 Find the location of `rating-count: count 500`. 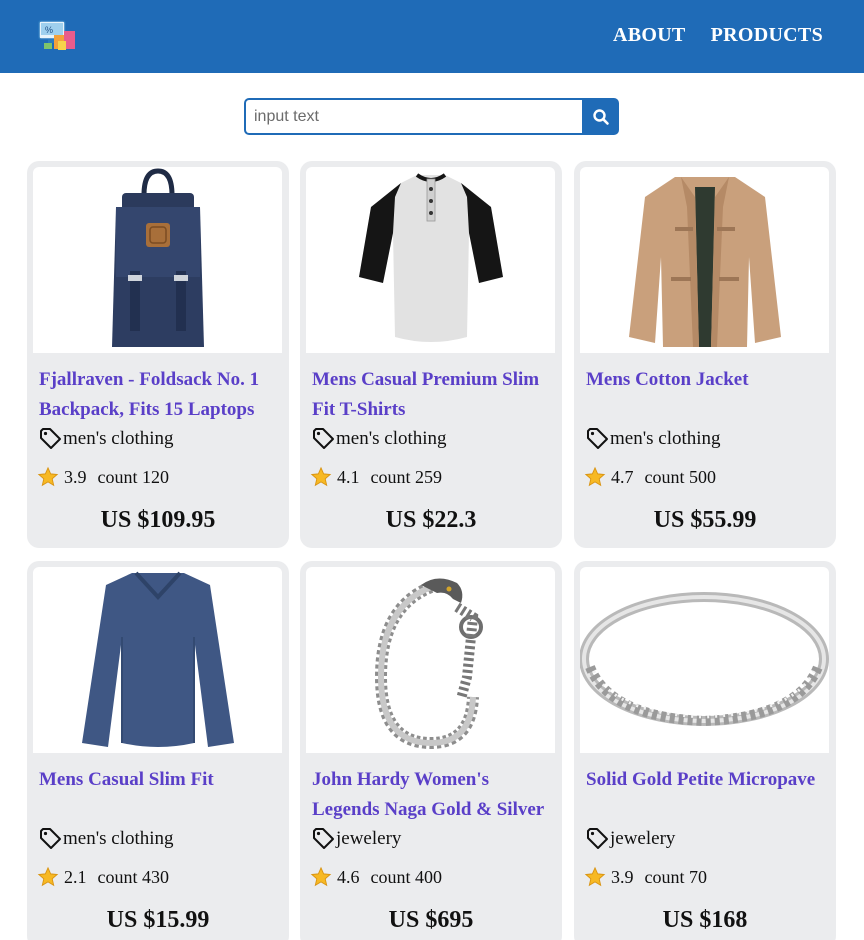

rating-count: count 500 is located at coordinates (680, 476).